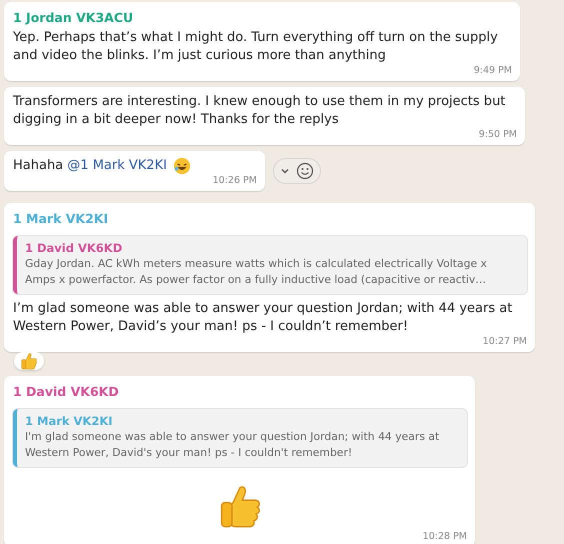 The width and height of the screenshot is (564, 544). Describe the element at coordinates (66, 391) in the screenshot. I see `sender-name: 1 David VK6KD` at that location.